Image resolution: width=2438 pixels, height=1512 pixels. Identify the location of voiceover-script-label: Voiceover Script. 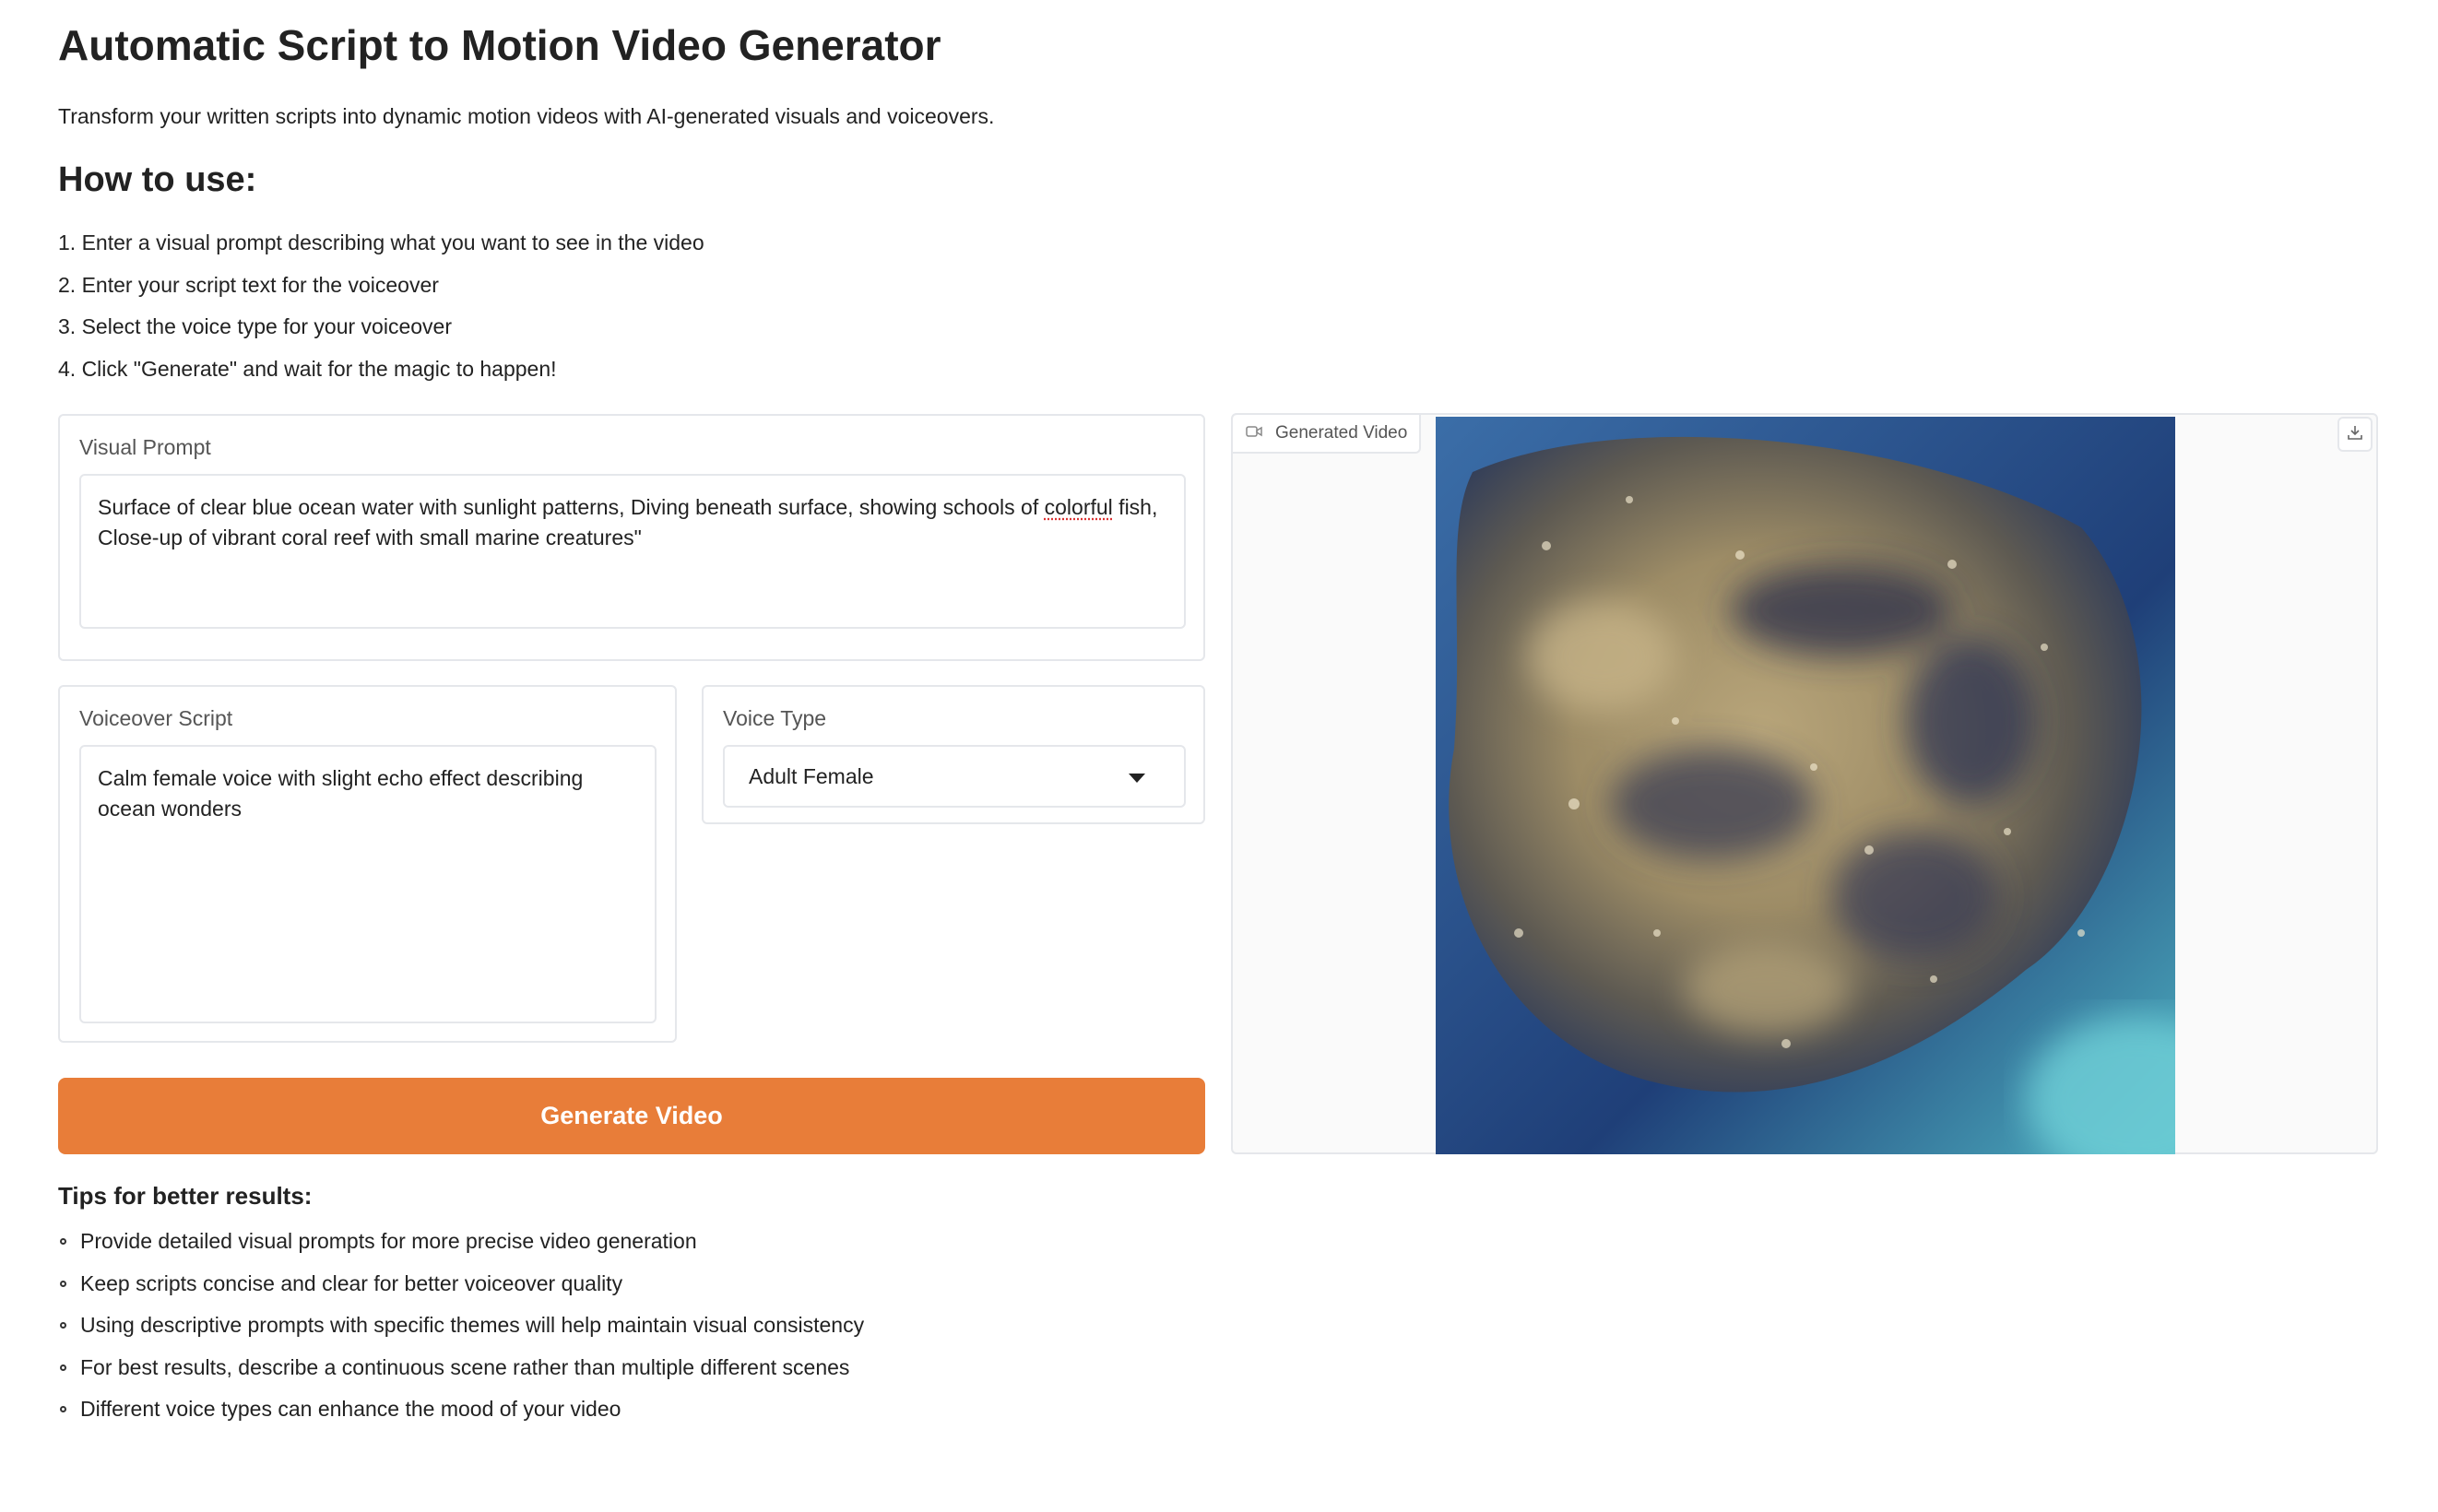
(156, 718).